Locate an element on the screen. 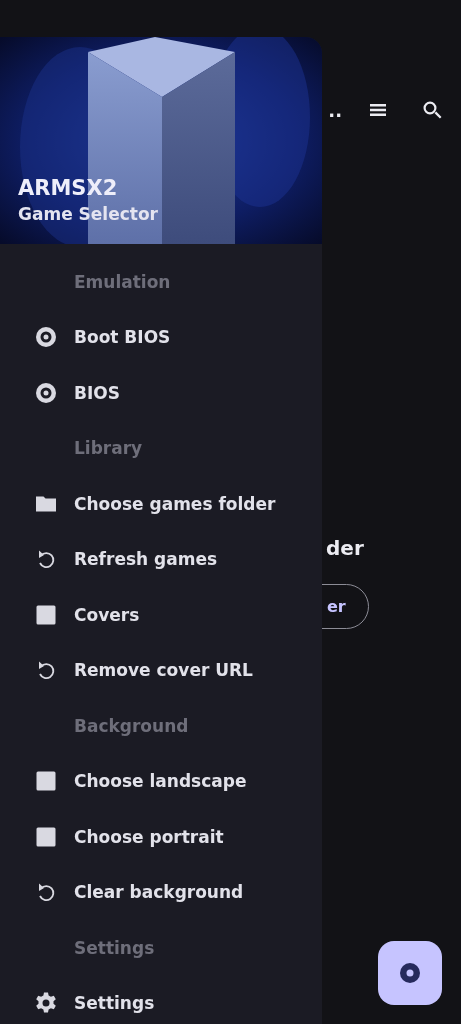  square-icon is located at coordinates (46, 781).